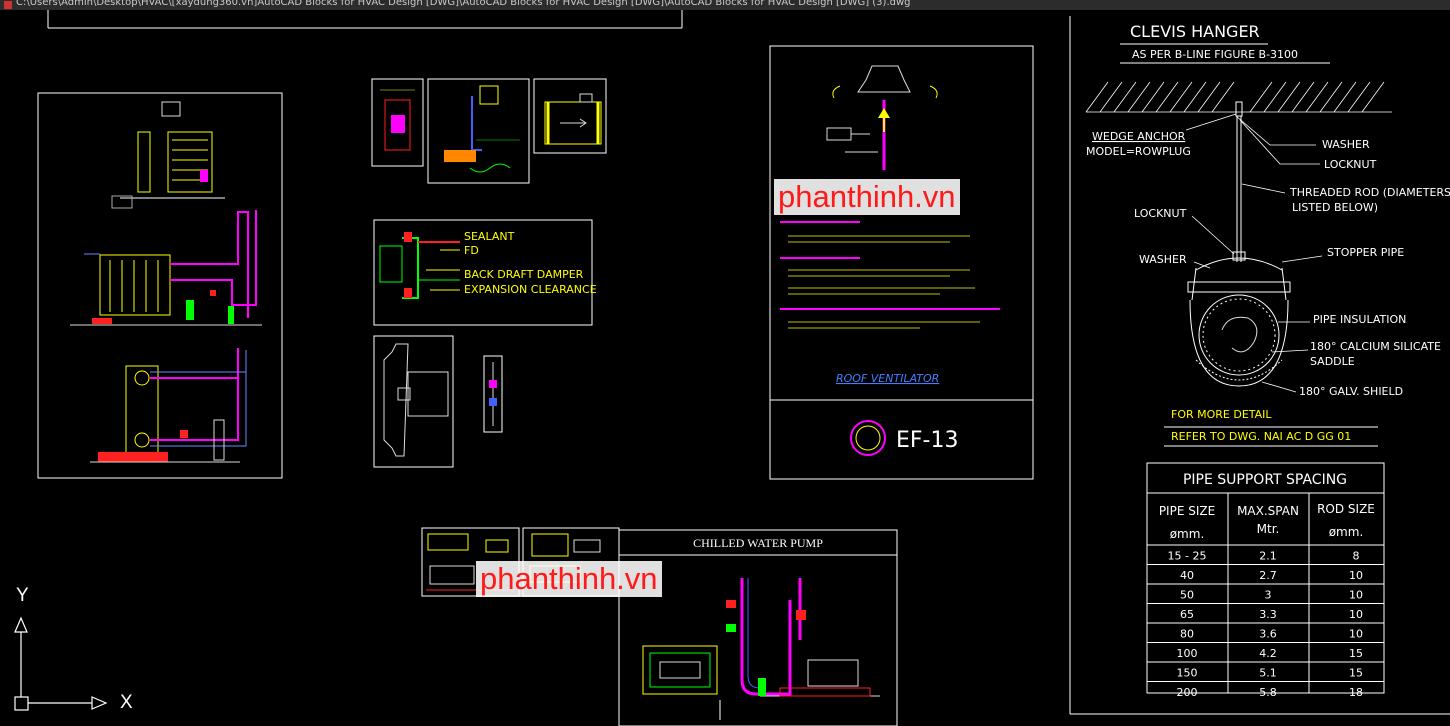 This screenshot has width=1450, height=726. I want to click on ucs-icon, so click(61, 663).